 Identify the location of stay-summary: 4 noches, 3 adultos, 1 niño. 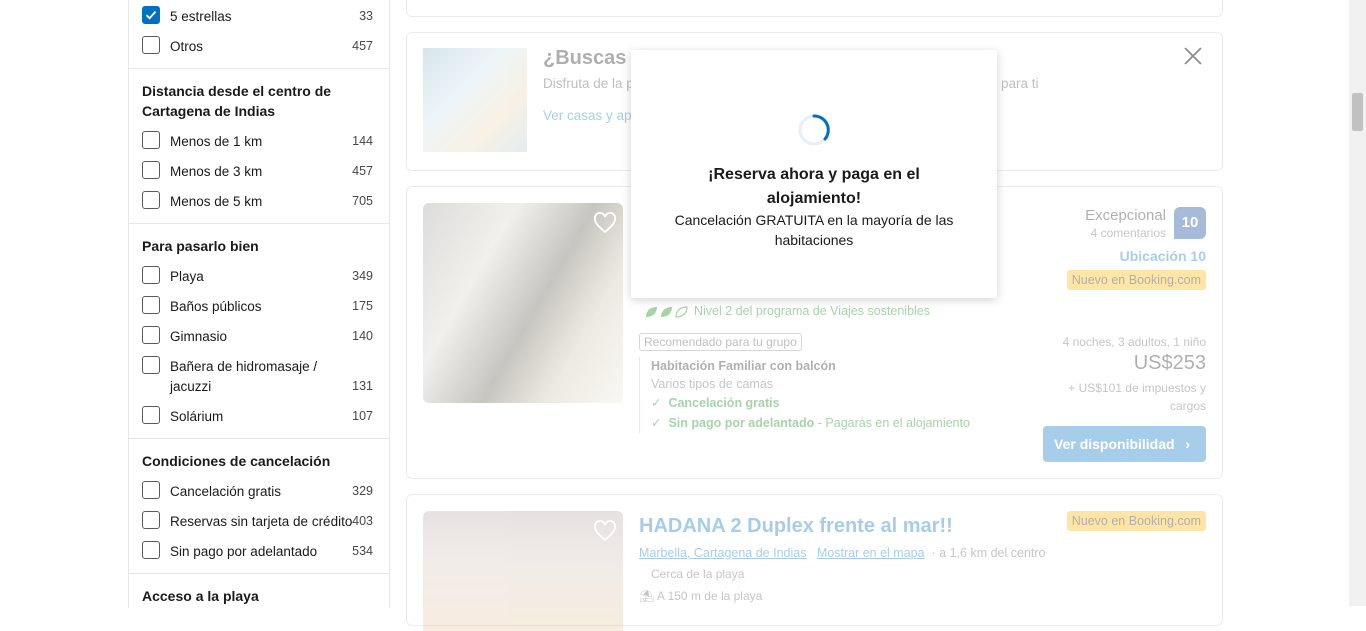
(1134, 342).